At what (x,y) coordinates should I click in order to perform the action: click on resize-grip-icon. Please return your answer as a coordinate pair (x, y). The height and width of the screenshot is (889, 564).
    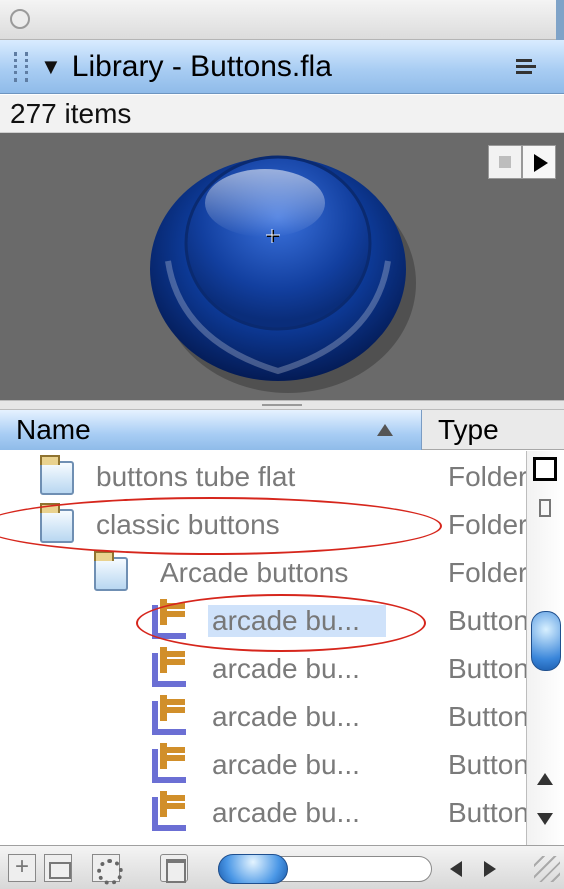
    Looking at the image, I should click on (547, 869).